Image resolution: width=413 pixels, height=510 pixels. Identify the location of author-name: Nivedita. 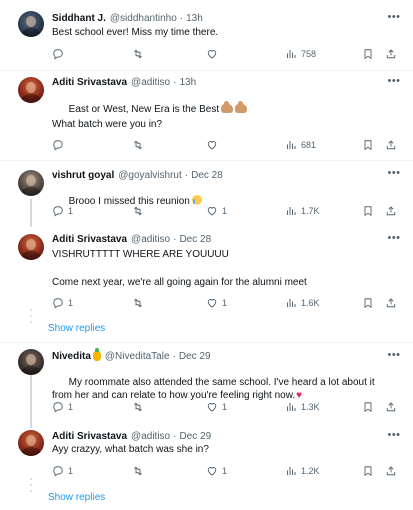
(71, 356).